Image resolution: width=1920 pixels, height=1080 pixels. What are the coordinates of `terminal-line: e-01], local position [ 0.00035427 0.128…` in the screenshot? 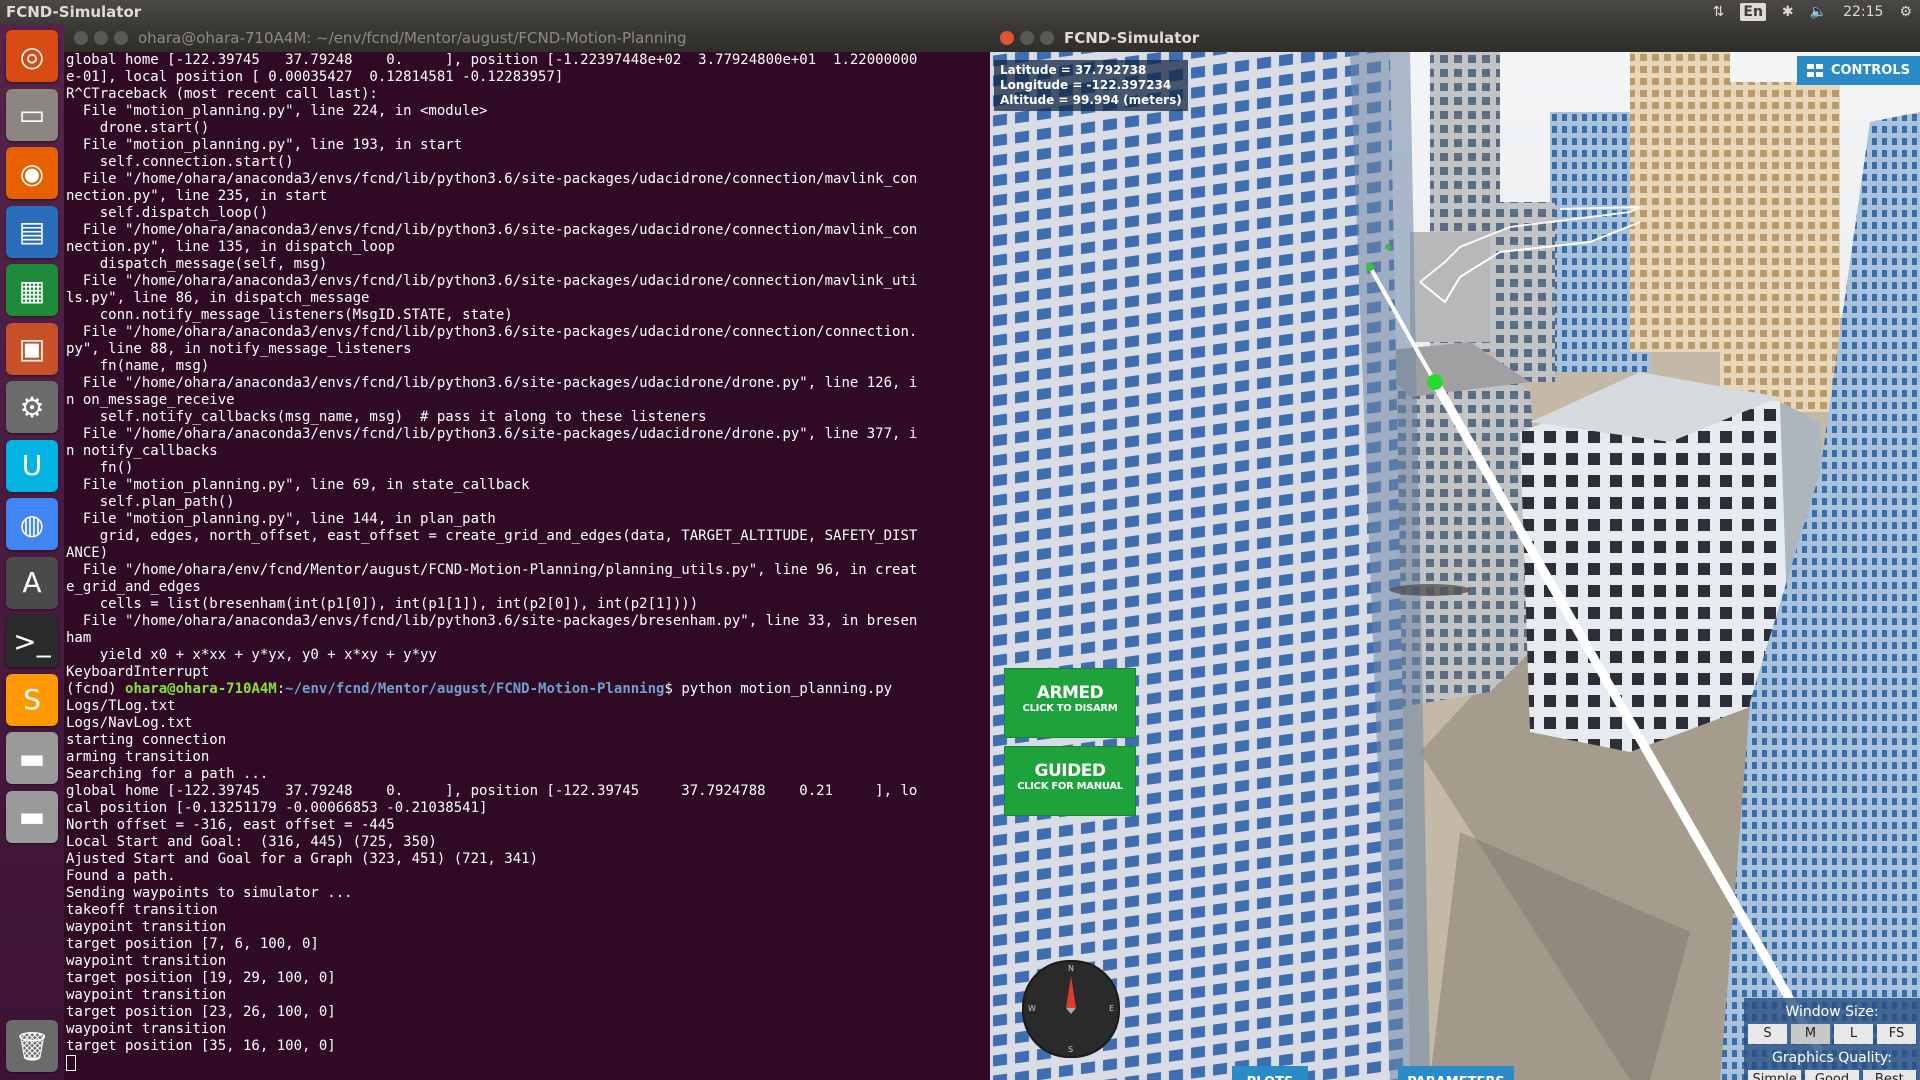 It's located at (315, 77).